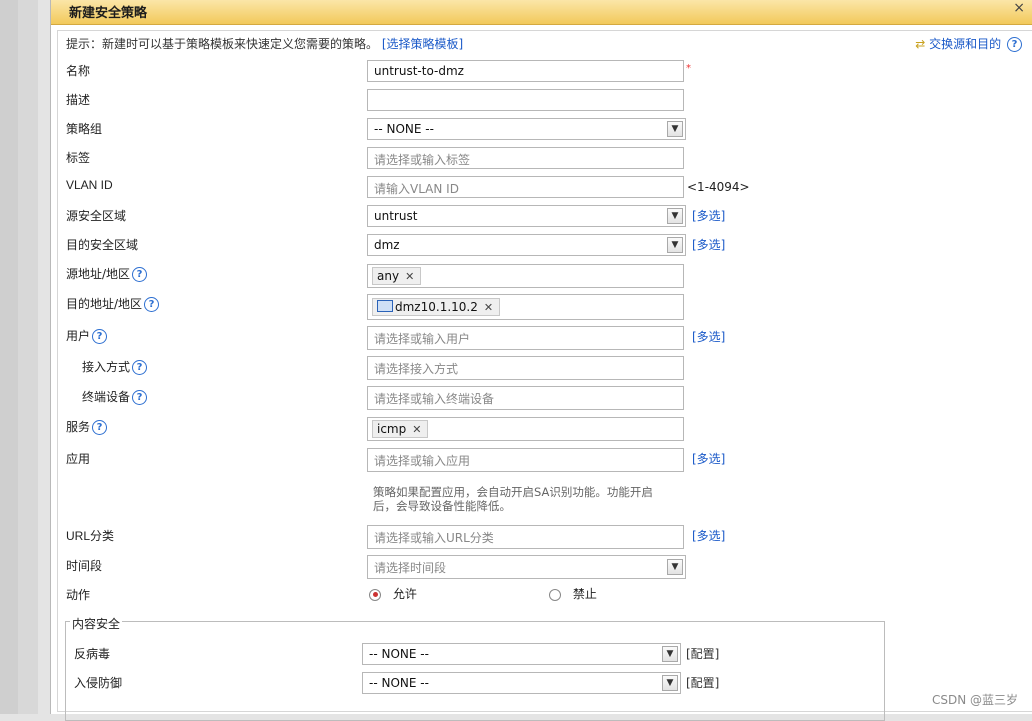 The image size is (1032, 721). What do you see at coordinates (96, 623) in the screenshot?
I see `content-security-legend: 内容安全` at bounding box center [96, 623].